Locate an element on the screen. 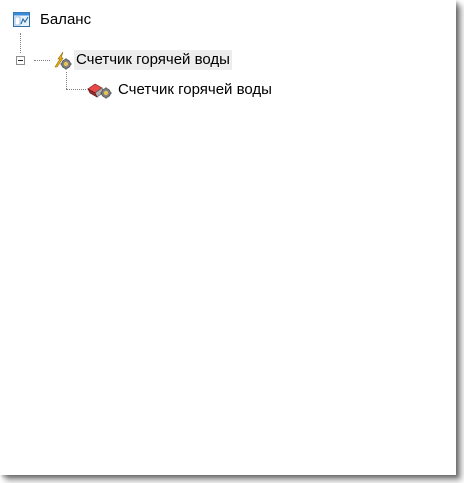  tree-item-hot-water-meter-child: Счетчик горячей воды is located at coordinates (180, 90).